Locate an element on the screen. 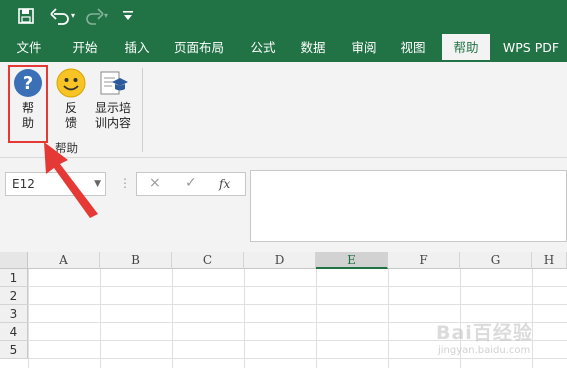 The height and width of the screenshot is (368, 567). row-header-1: 1 is located at coordinates (14, 278).